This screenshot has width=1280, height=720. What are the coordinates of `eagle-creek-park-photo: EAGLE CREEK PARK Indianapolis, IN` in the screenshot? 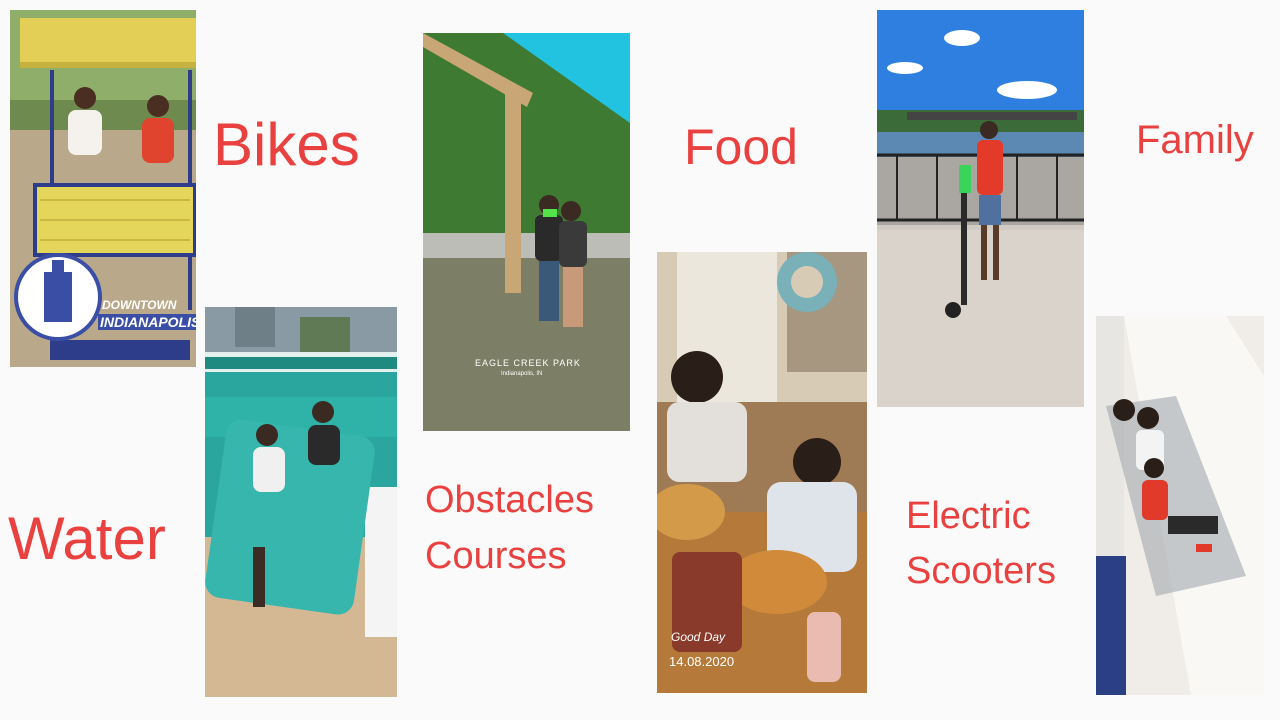 It's located at (526, 232).